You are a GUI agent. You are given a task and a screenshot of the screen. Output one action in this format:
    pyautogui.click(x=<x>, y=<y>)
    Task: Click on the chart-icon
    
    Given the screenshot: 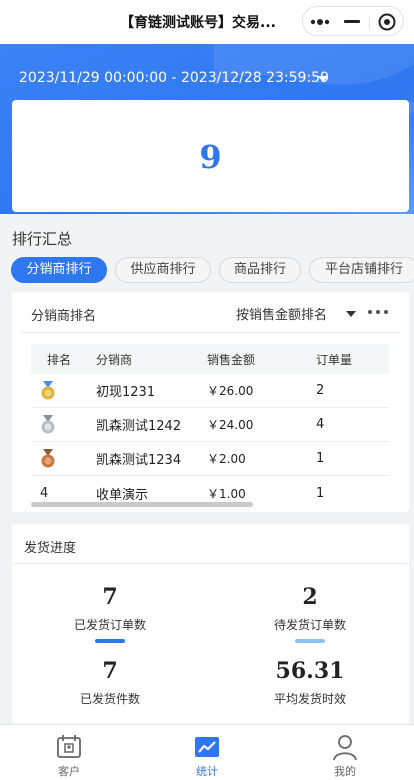 What is the action you would take?
    pyautogui.click(x=207, y=747)
    